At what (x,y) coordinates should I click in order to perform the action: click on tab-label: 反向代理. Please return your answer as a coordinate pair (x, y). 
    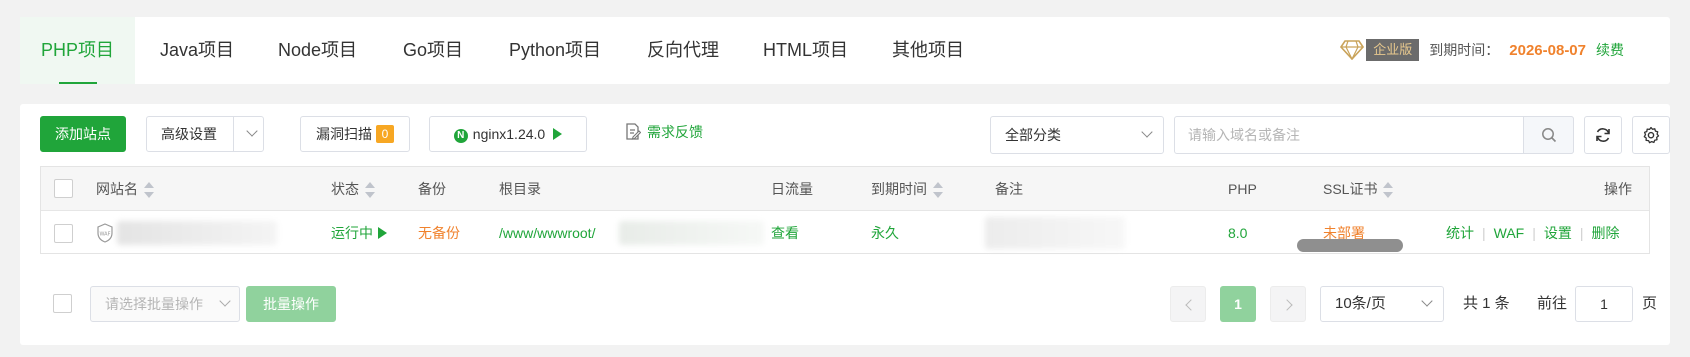
    Looking at the image, I should click on (683, 50).